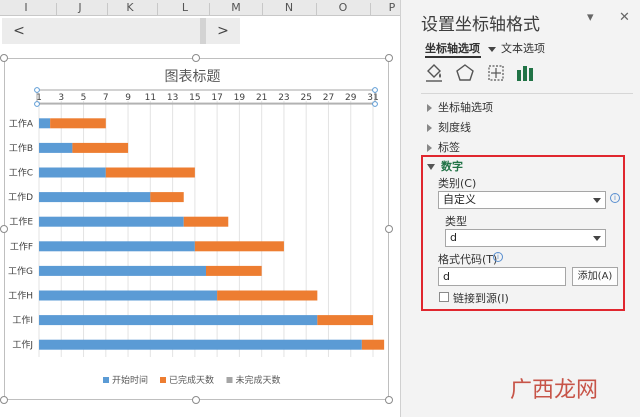 This screenshot has width=640, height=417. Describe the element at coordinates (372, 98) in the screenshot. I see `x-tick-label: 31` at that location.